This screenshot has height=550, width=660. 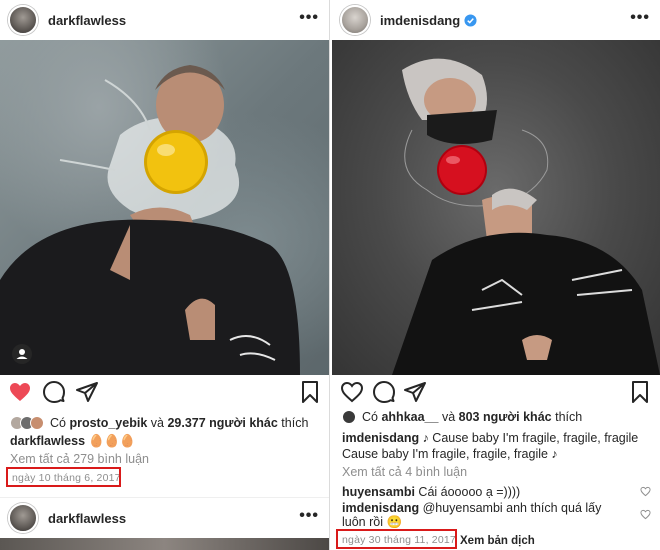 What do you see at coordinates (378, 492) in the screenshot?
I see `comment-username: huyensambi` at bounding box center [378, 492].